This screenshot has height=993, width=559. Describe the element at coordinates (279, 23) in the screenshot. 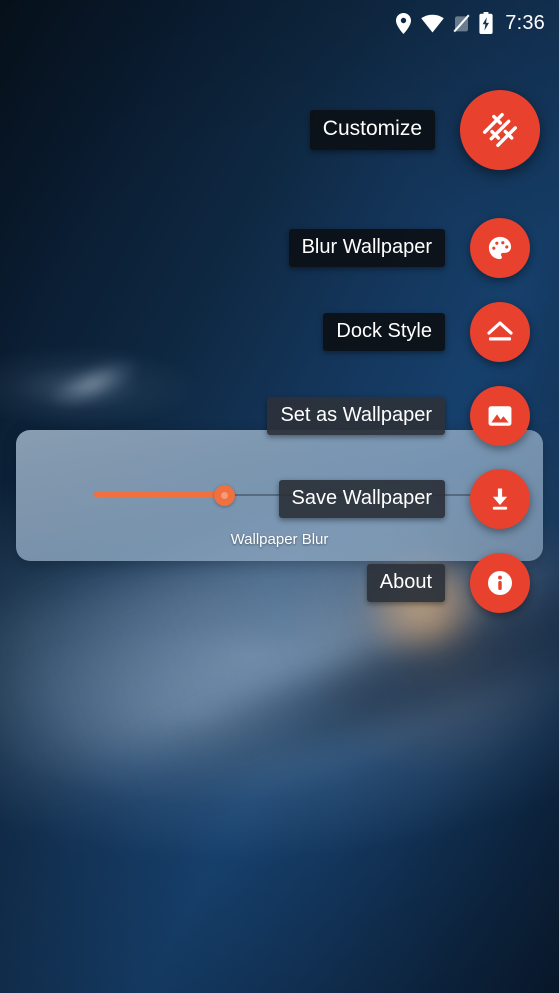

I see `status-bar: 7:36` at that location.